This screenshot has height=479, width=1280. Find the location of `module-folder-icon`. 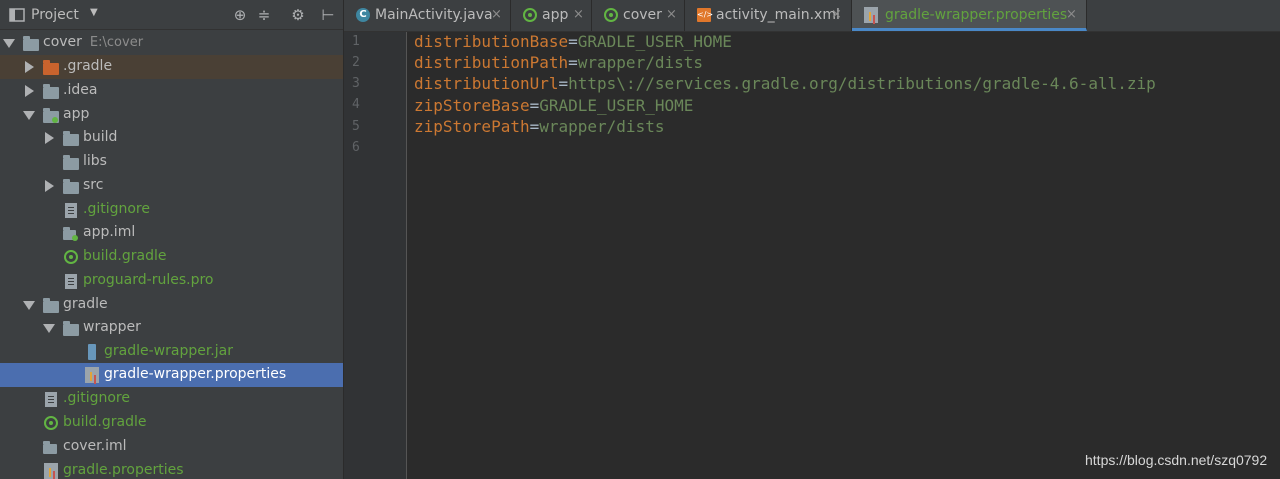

module-folder-icon is located at coordinates (31, 43).